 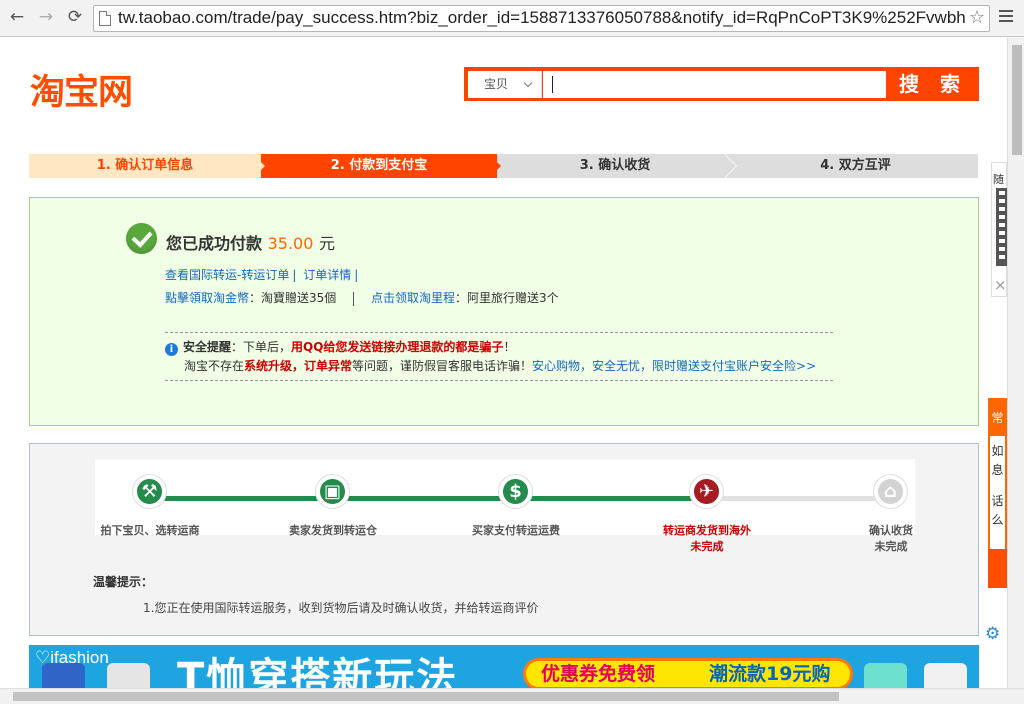 What do you see at coordinates (509, 347) in the screenshot?
I see `notice-end: ！` at bounding box center [509, 347].